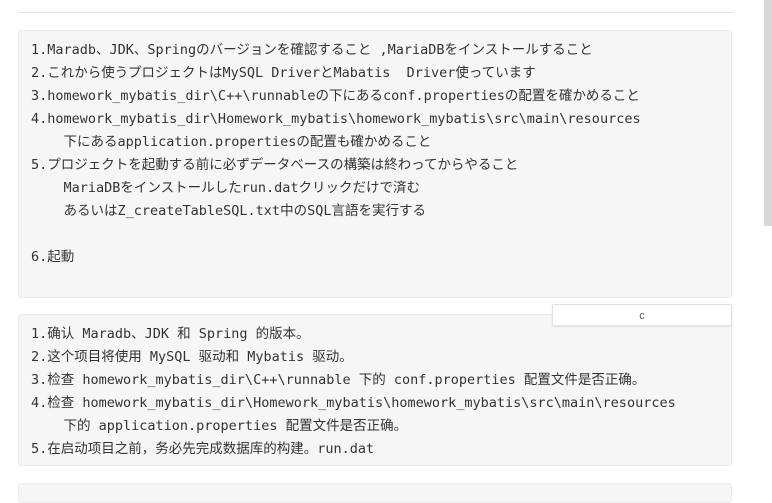 This screenshot has height=503, width=772. What do you see at coordinates (231, 142) in the screenshot?
I see `code-line: 下にあるapplication.propertiesの配置も確かめること` at bounding box center [231, 142].